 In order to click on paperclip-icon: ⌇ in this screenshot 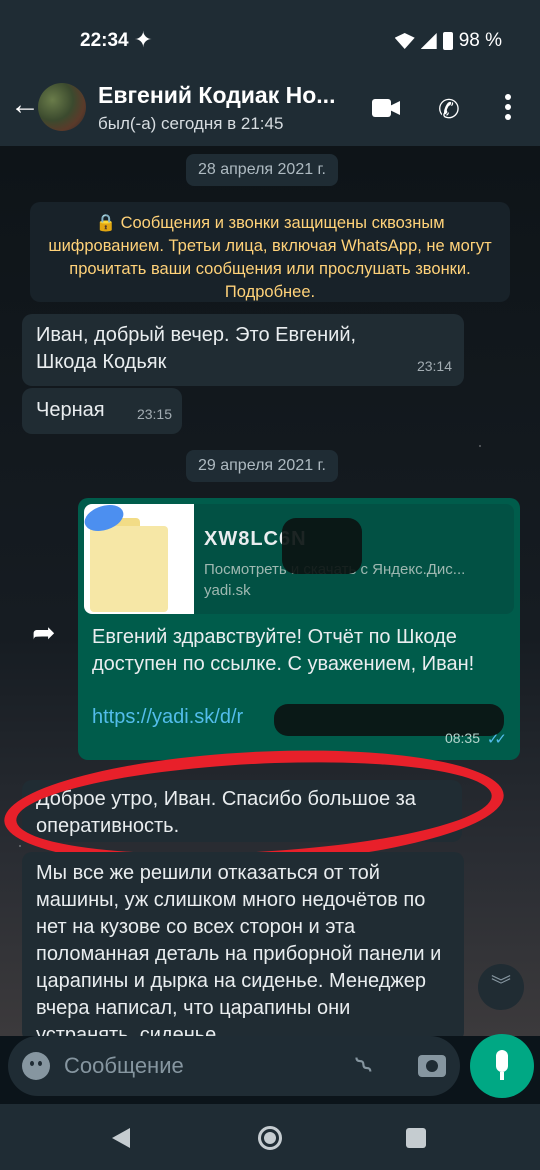, I will do `click(364, 1065)`.